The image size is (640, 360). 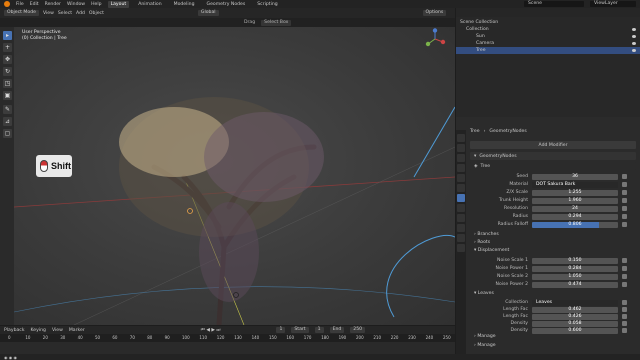 What do you see at coordinates (575, 284) in the screenshot?
I see `property-value-field: 0.474` at bounding box center [575, 284].